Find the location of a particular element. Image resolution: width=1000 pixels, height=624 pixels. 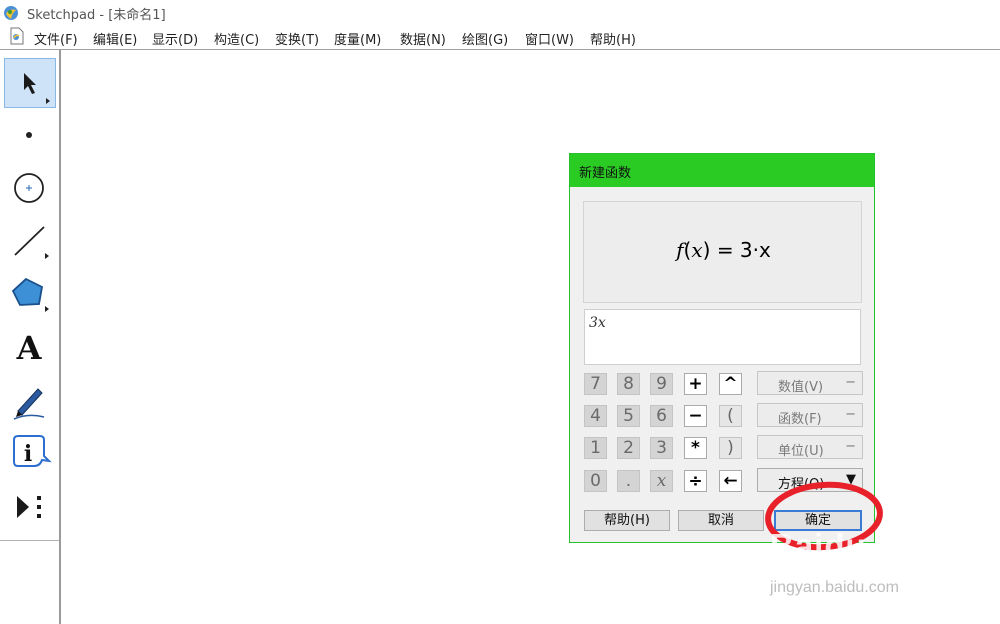

preview-expression: f(x) = 3·x is located at coordinates (723, 250).